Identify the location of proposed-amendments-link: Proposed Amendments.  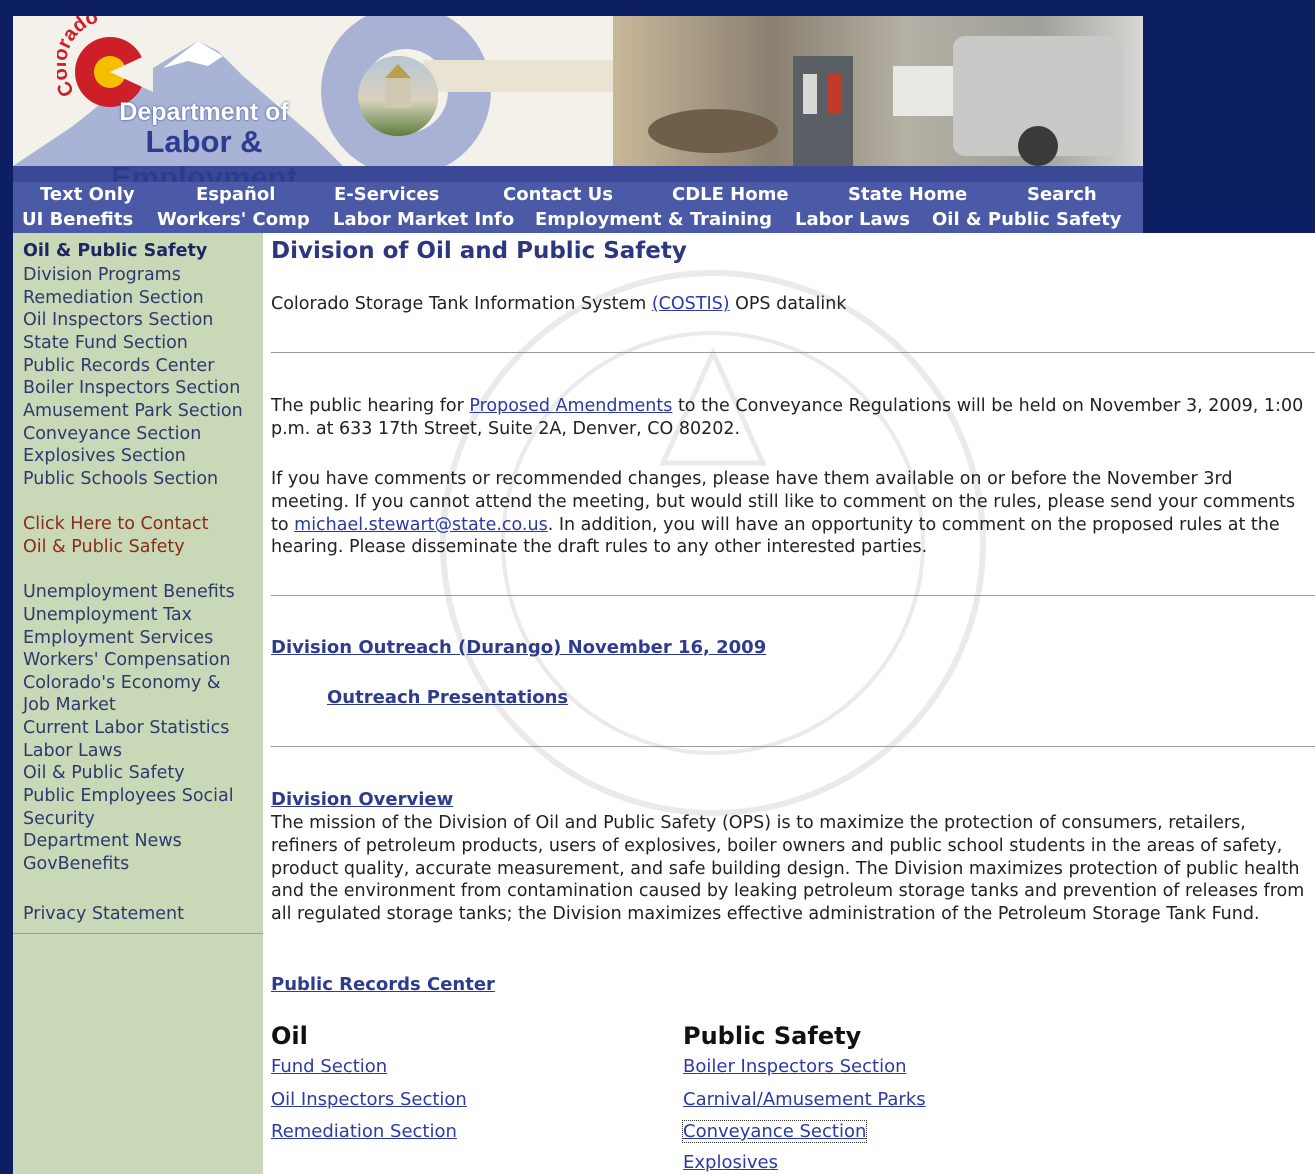
(570, 406).